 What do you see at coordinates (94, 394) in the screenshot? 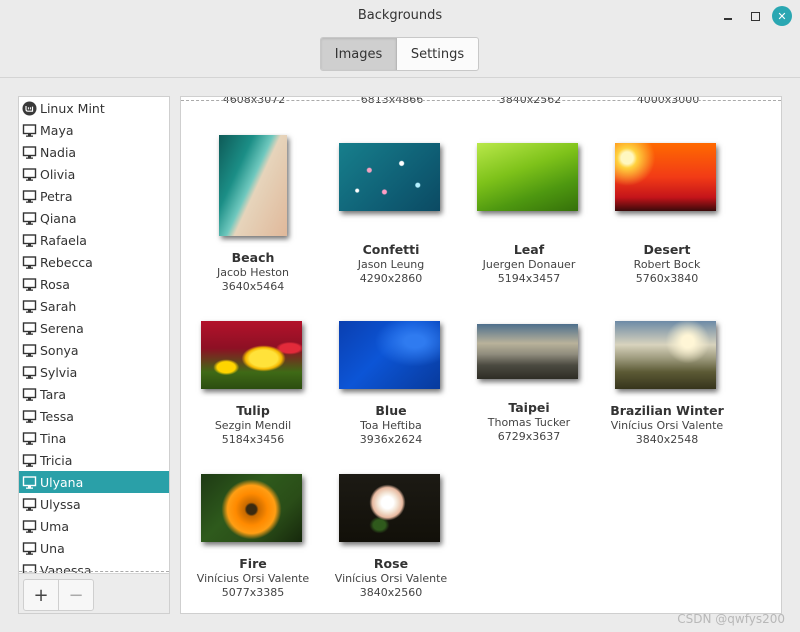
I see `sidebar-item-tara: Tara` at bounding box center [94, 394].